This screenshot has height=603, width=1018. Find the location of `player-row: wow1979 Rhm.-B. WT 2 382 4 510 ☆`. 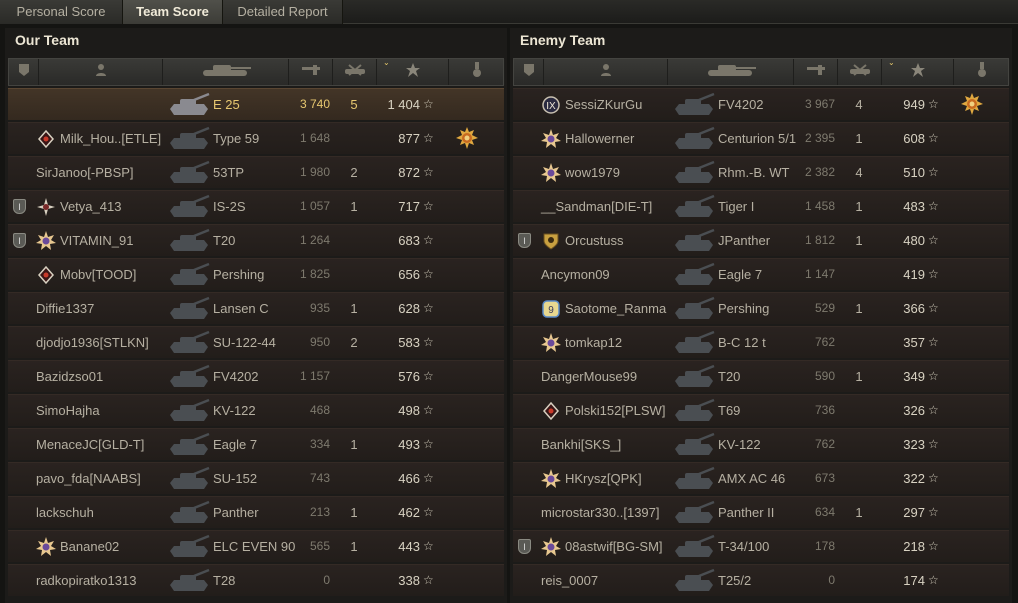

player-row: wow1979 Rhm.-B. WT 2 382 4 510 ☆ is located at coordinates (761, 172).